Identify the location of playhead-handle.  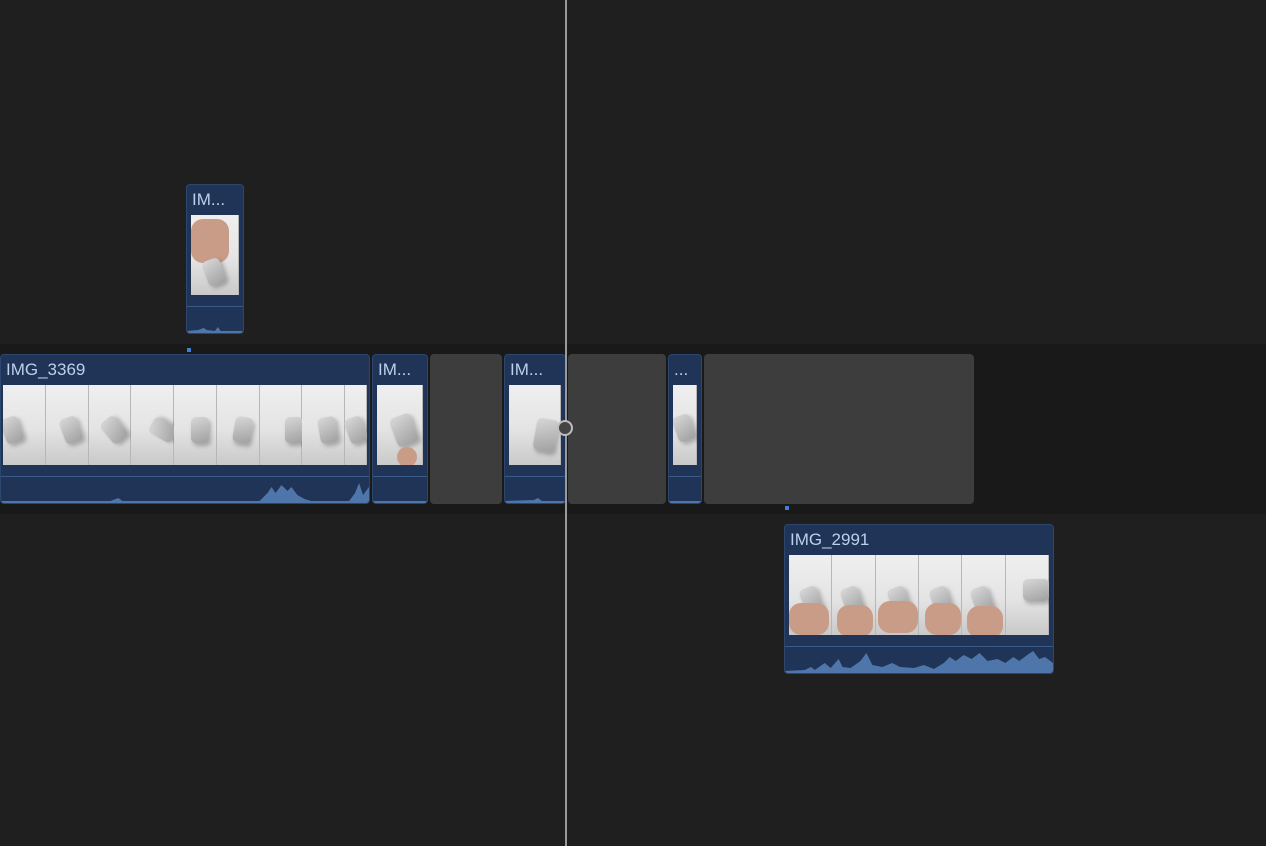
(565, 428).